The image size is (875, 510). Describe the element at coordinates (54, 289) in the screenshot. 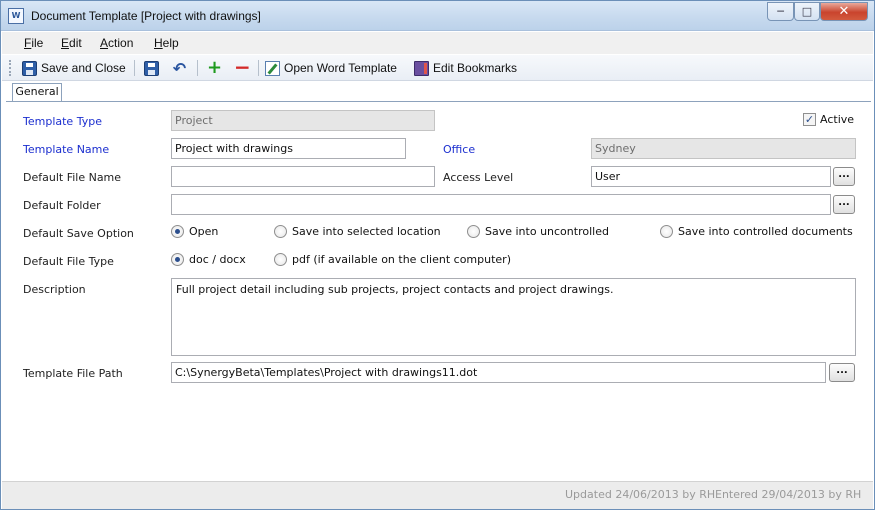

I see `description-label: Description` at that location.